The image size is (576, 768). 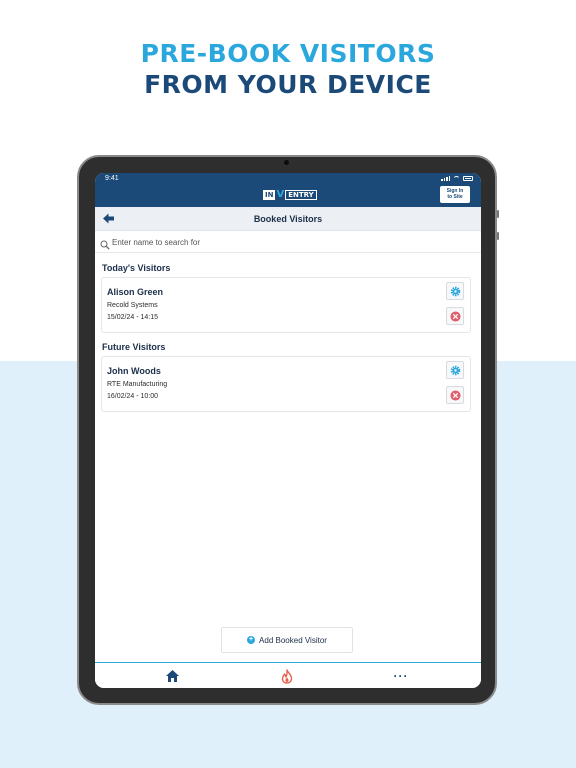 I want to click on promo-headline: PRE-BOOK VISITORS FROM YOUR DEVICE, so click(x=288, y=69).